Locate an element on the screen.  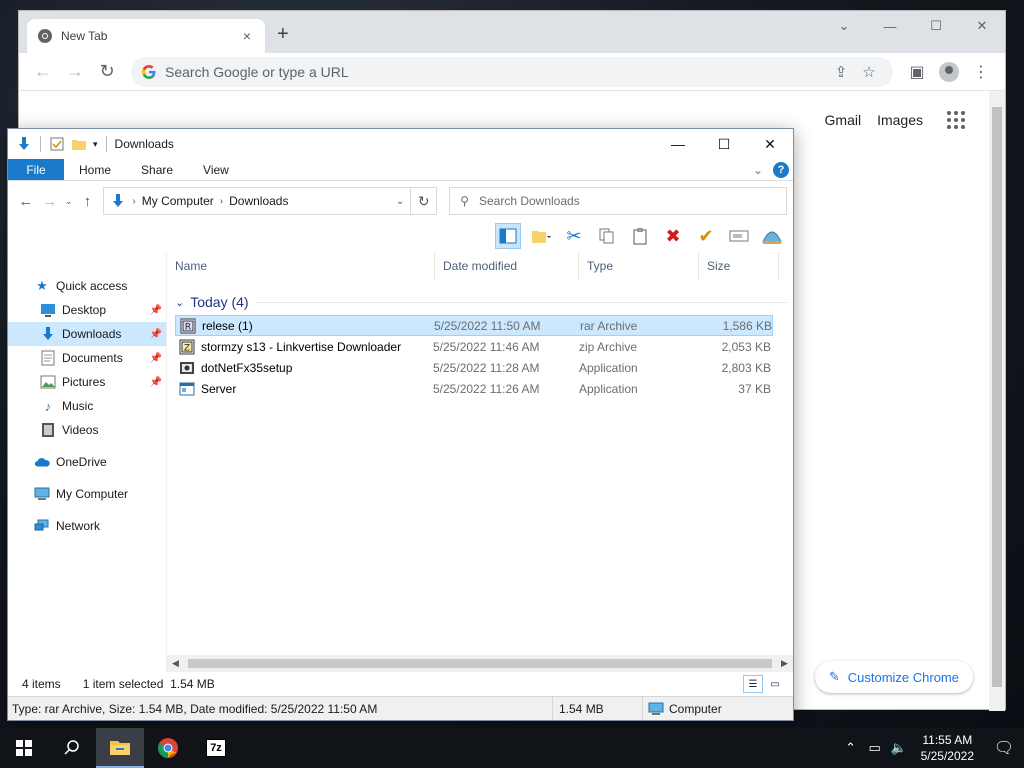
search-icon: ⚲ is located at coordinates (464, 201).